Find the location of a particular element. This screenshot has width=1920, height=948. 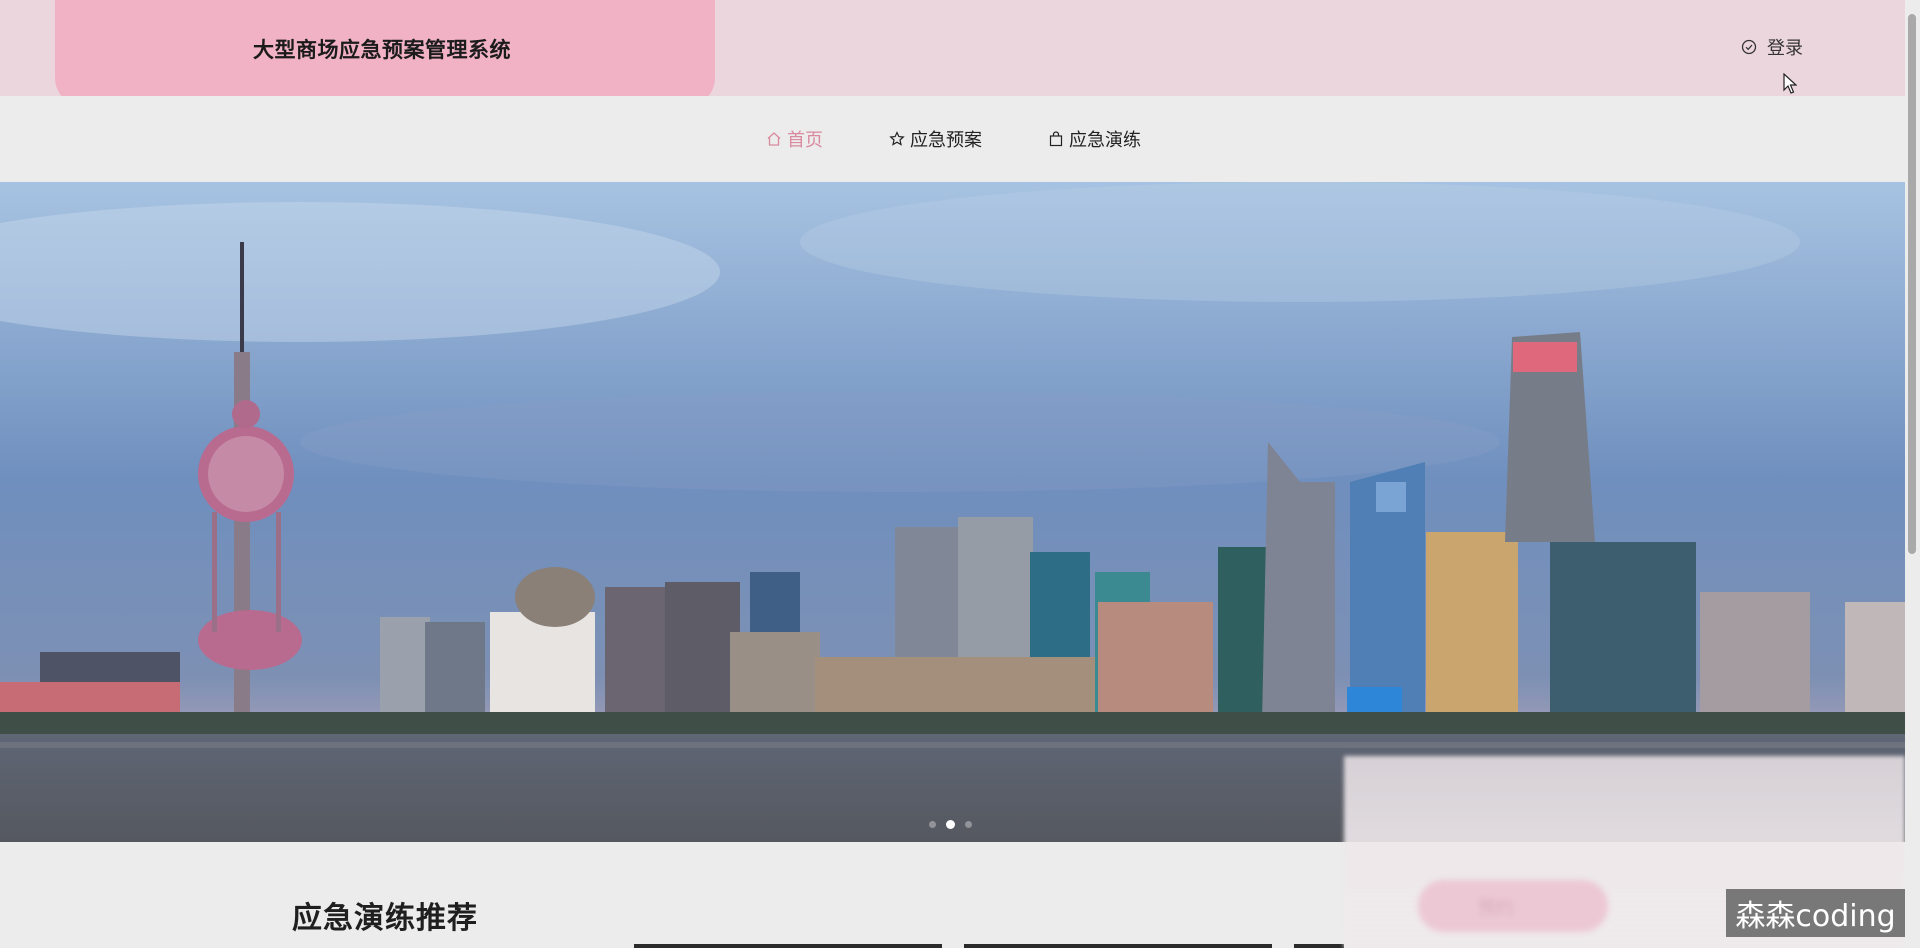

bag-icon is located at coordinates (1056, 139).